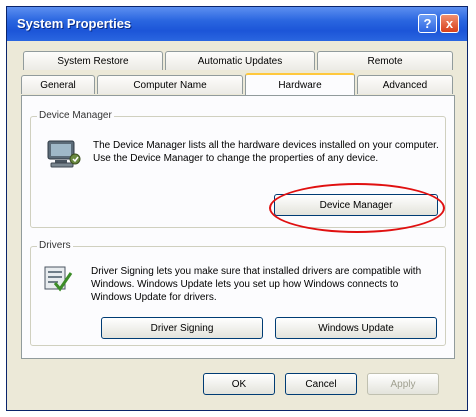 This screenshot has width=476, height=417. I want to click on driver-signing-button: Driver Signing, so click(182, 328).